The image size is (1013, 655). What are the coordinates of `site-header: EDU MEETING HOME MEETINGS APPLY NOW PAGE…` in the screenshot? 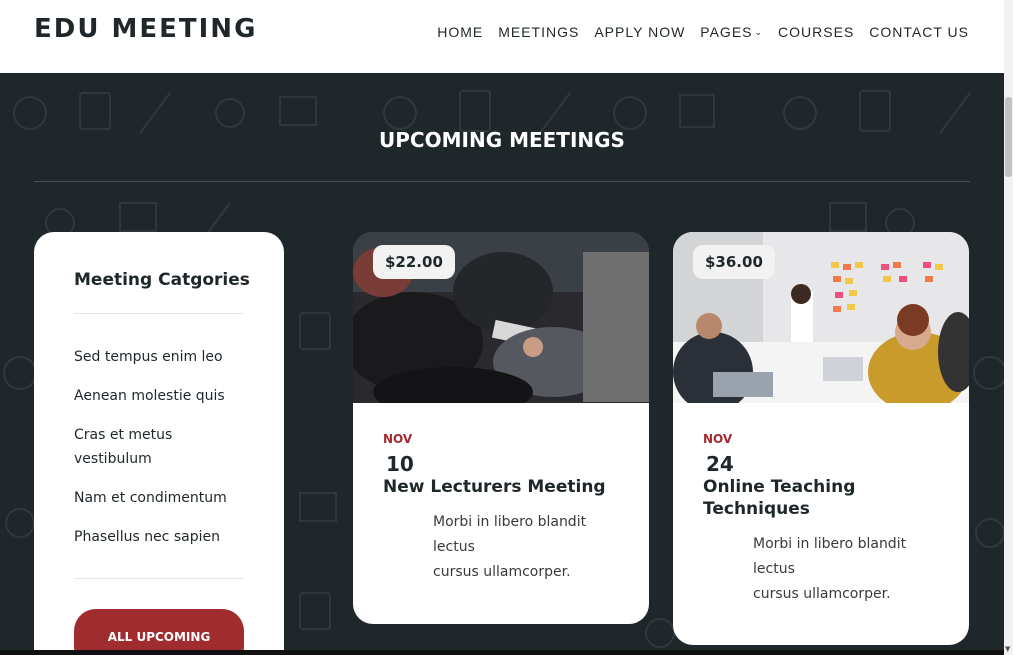 It's located at (502, 36).